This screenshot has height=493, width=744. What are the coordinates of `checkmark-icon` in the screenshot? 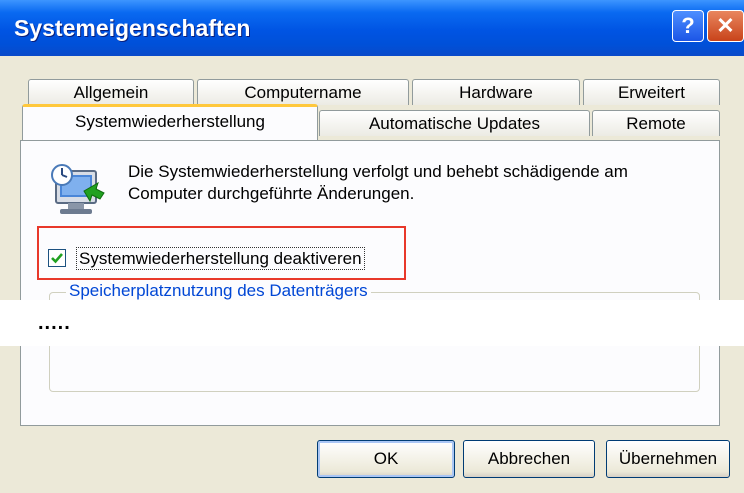 It's located at (57, 258).